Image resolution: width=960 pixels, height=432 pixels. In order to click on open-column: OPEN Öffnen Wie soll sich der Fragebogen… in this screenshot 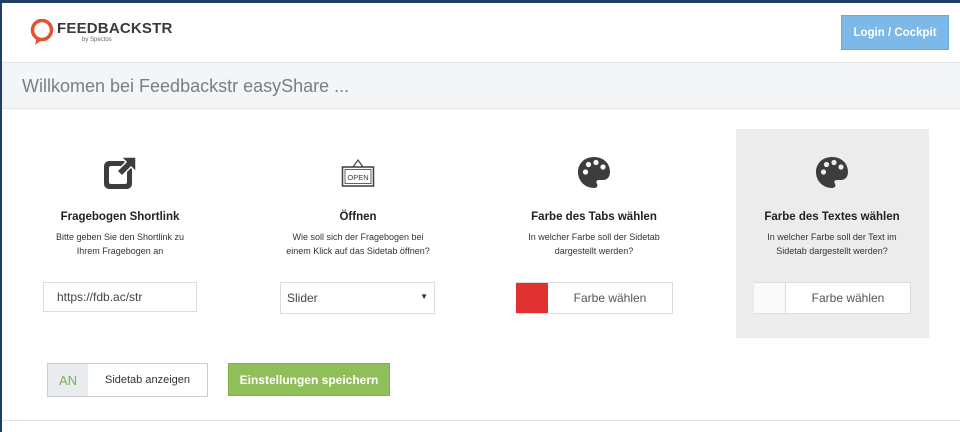, I will do `click(358, 194)`.